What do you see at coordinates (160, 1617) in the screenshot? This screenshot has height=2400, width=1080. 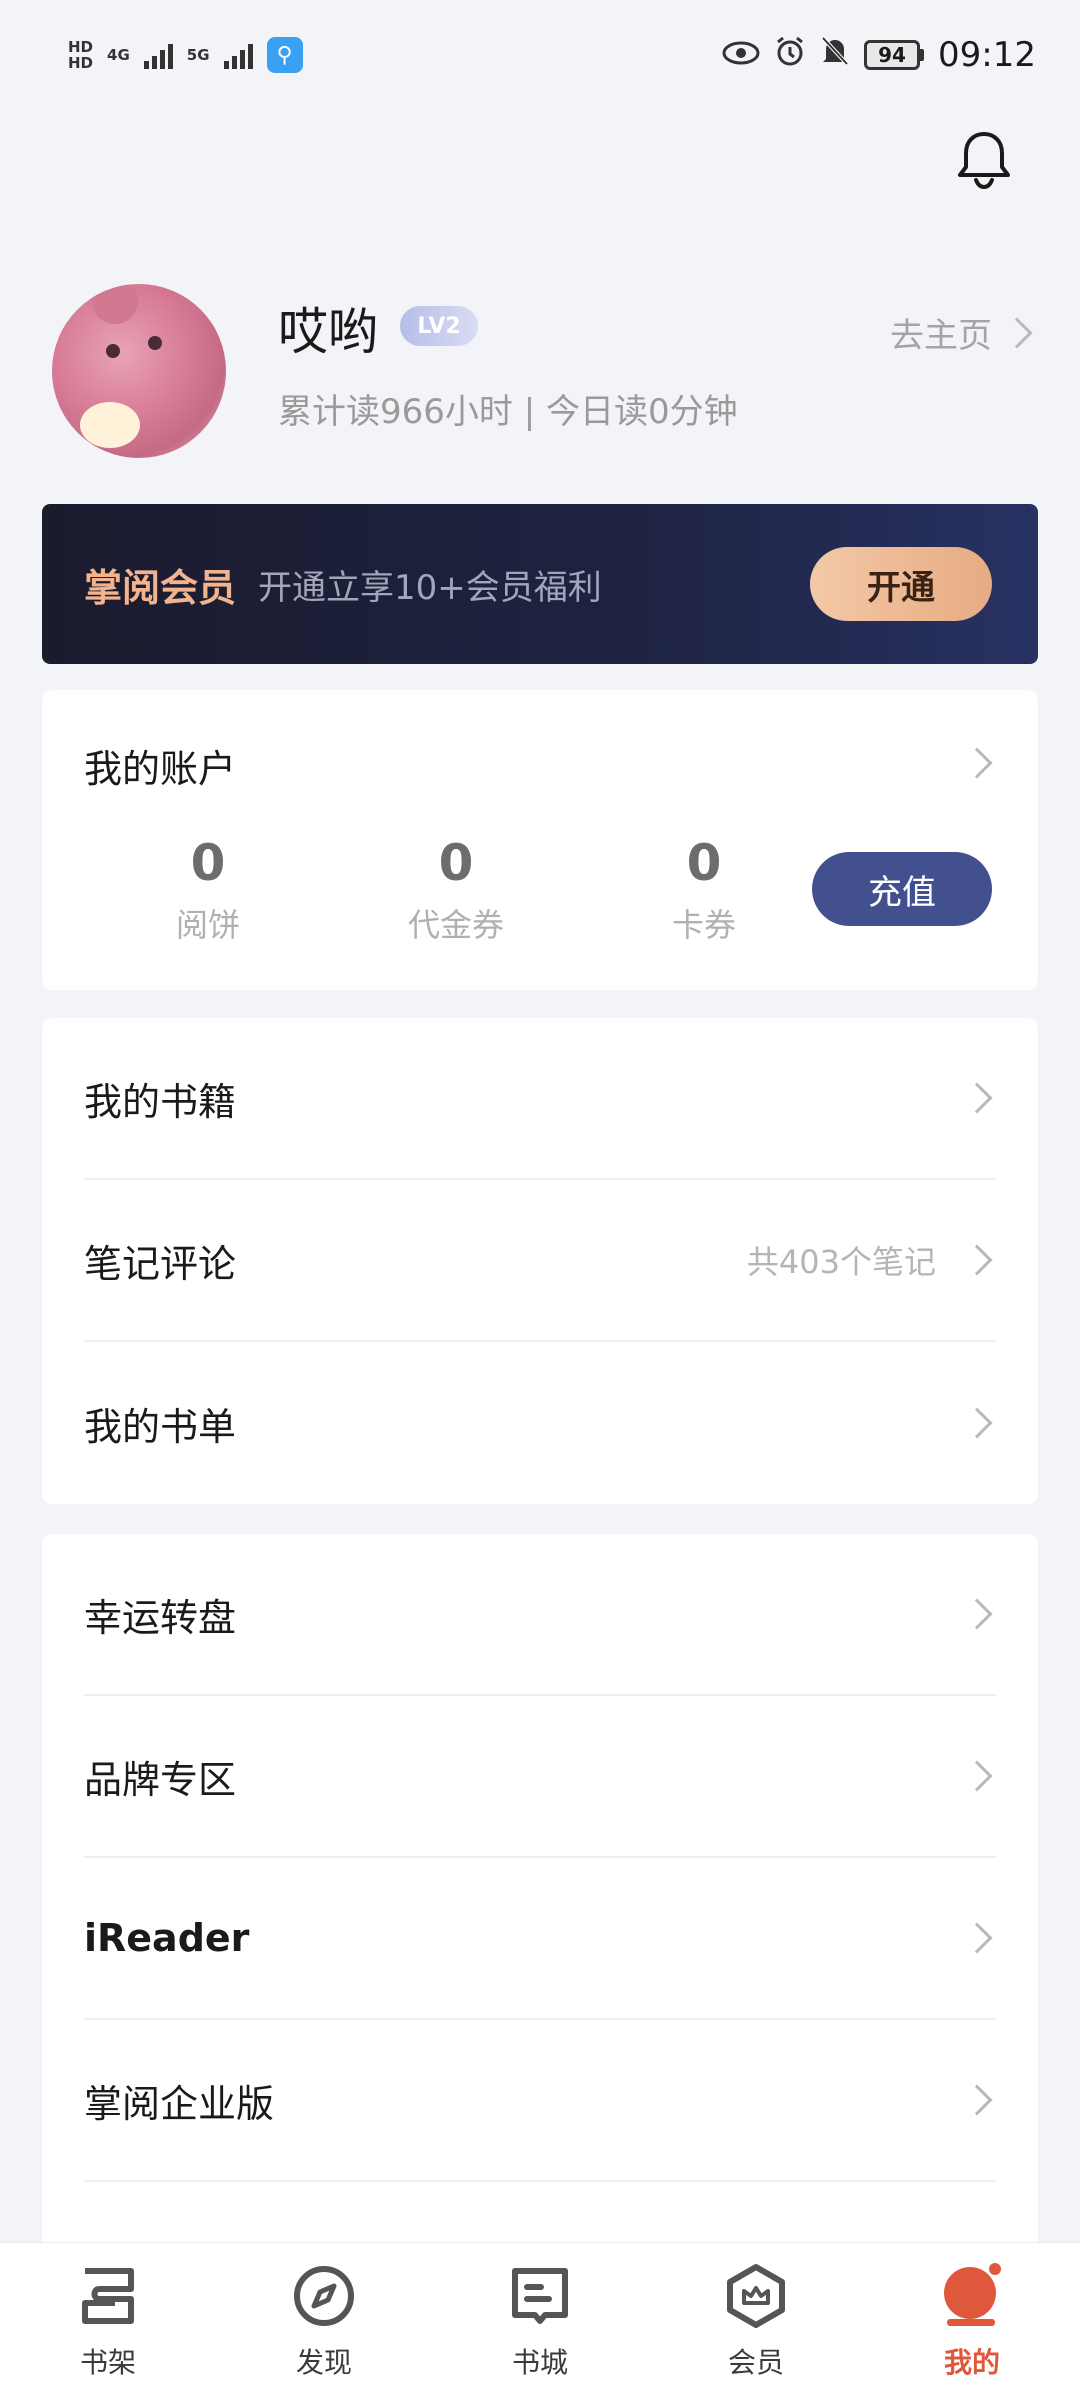 I see `menu-item-label: 幸运转盘` at bounding box center [160, 1617].